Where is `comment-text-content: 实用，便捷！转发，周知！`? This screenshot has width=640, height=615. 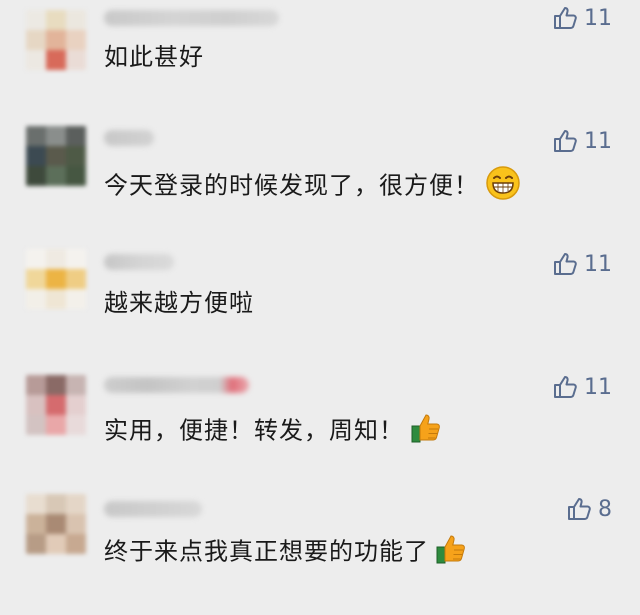 comment-text-content: 实用，便捷！转发，周知！ is located at coordinates (254, 430).